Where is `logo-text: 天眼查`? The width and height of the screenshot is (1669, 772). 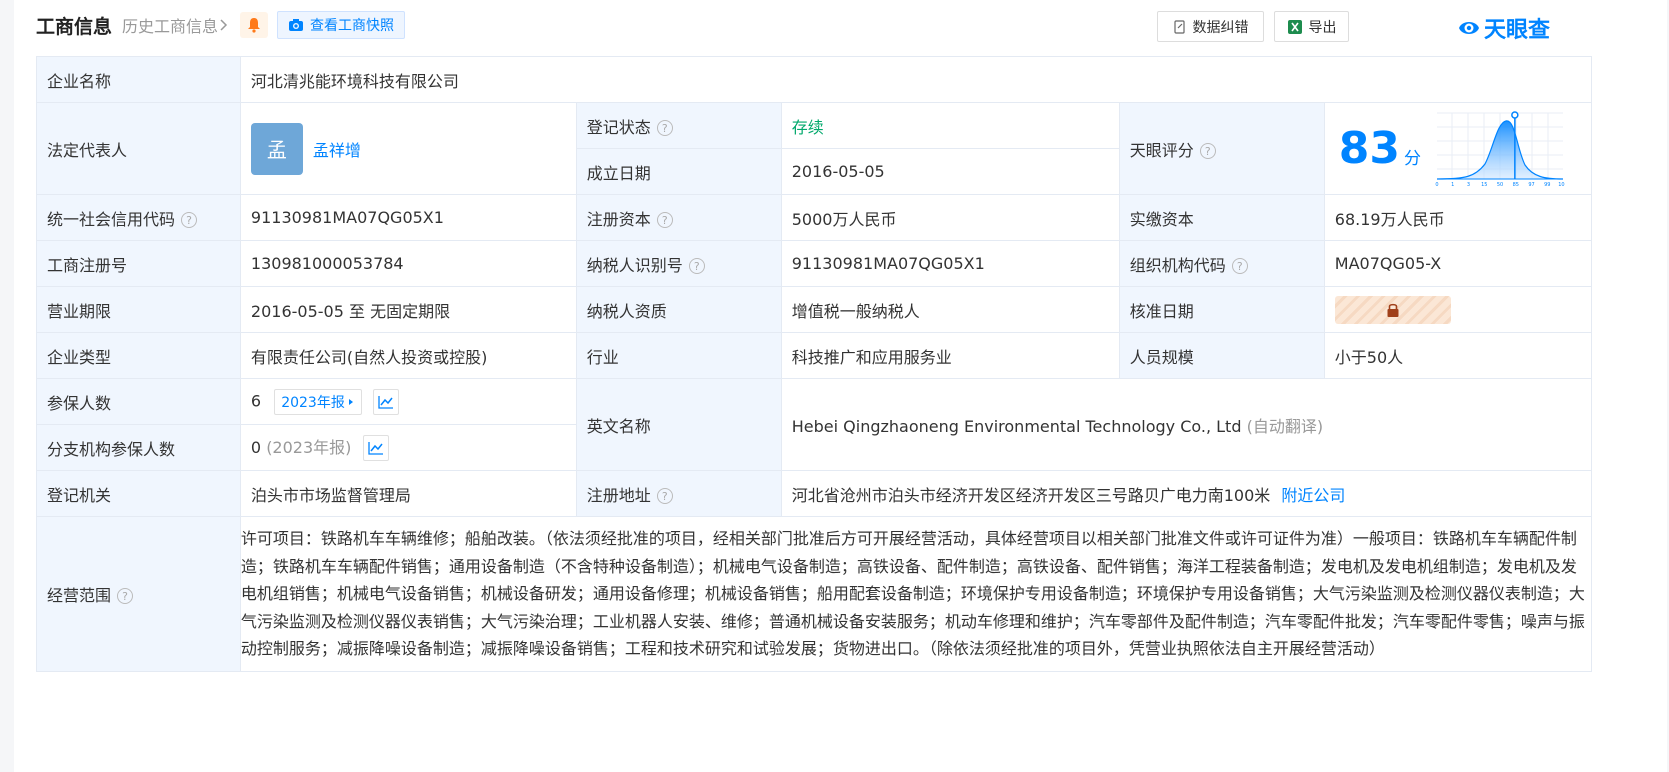
logo-text: 天眼查 is located at coordinates (1517, 30).